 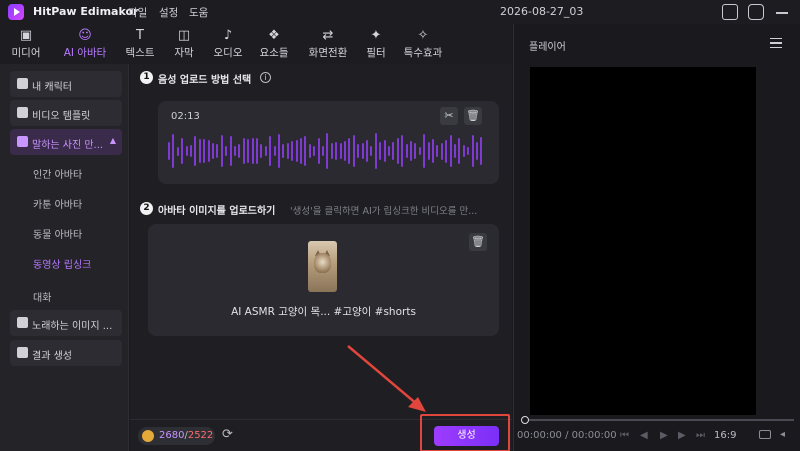 I want to click on tab-media-label: 미디어, so click(x=26, y=53).